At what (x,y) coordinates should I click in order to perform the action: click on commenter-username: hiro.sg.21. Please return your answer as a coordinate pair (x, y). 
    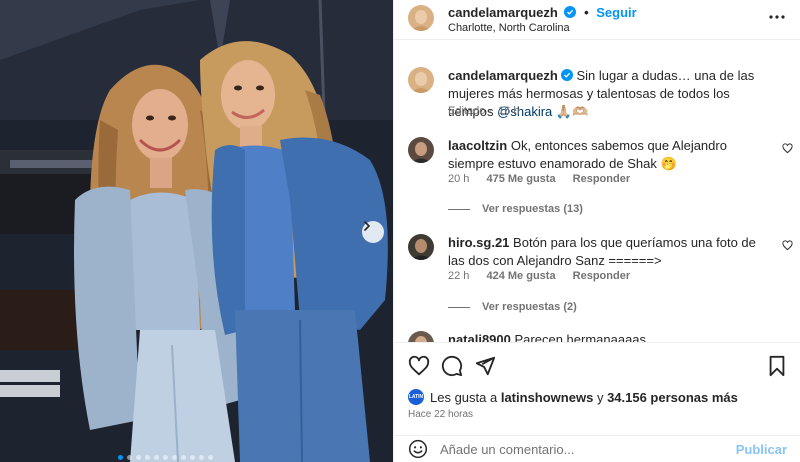
    Looking at the image, I should click on (478, 242).